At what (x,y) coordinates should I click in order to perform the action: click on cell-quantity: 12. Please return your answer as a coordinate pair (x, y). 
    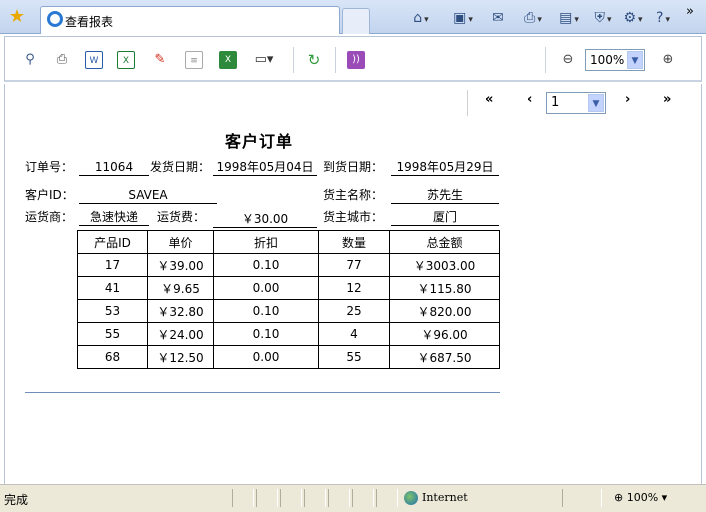
    Looking at the image, I should click on (354, 288).